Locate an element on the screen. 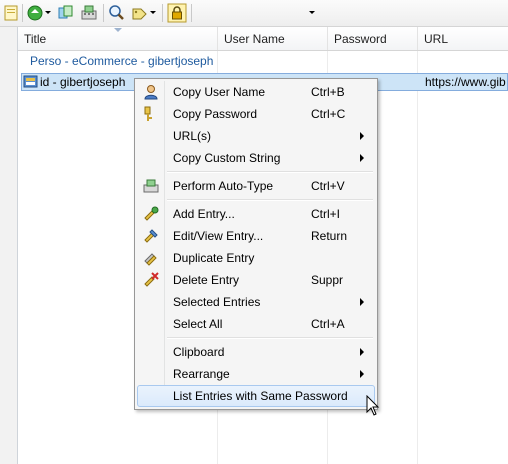  sort-indicator-icon is located at coordinates (118, 30).